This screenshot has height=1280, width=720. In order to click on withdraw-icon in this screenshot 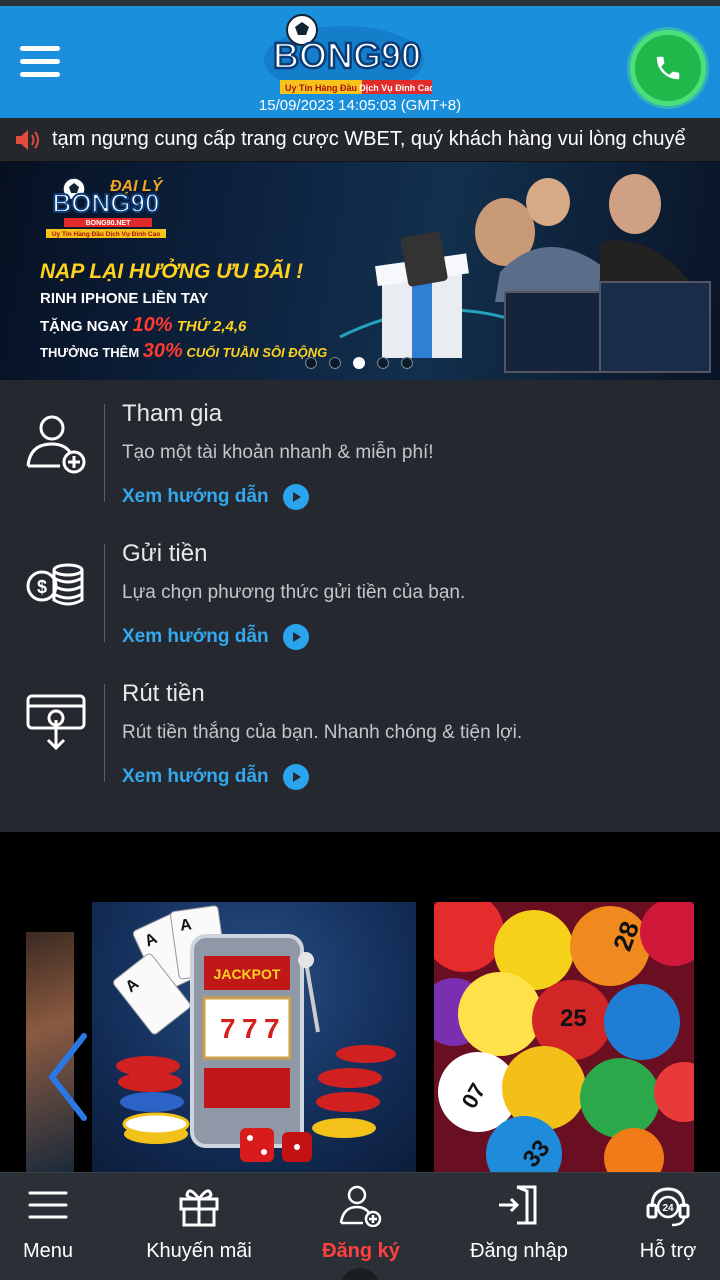, I will do `click(56, 722)`.